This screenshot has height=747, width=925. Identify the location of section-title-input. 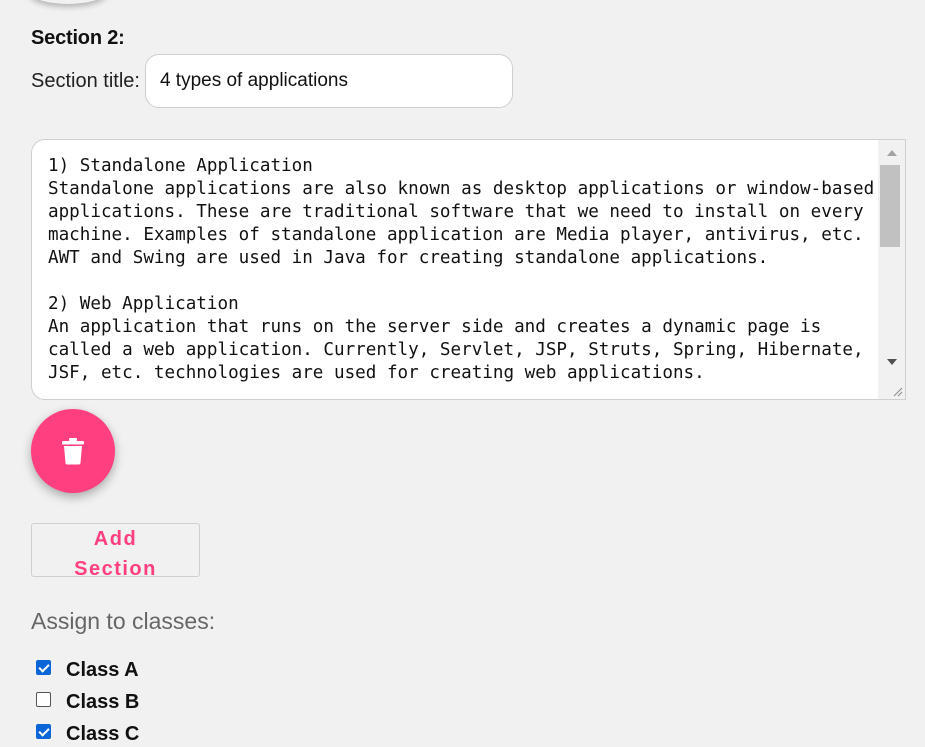
(328, 81).